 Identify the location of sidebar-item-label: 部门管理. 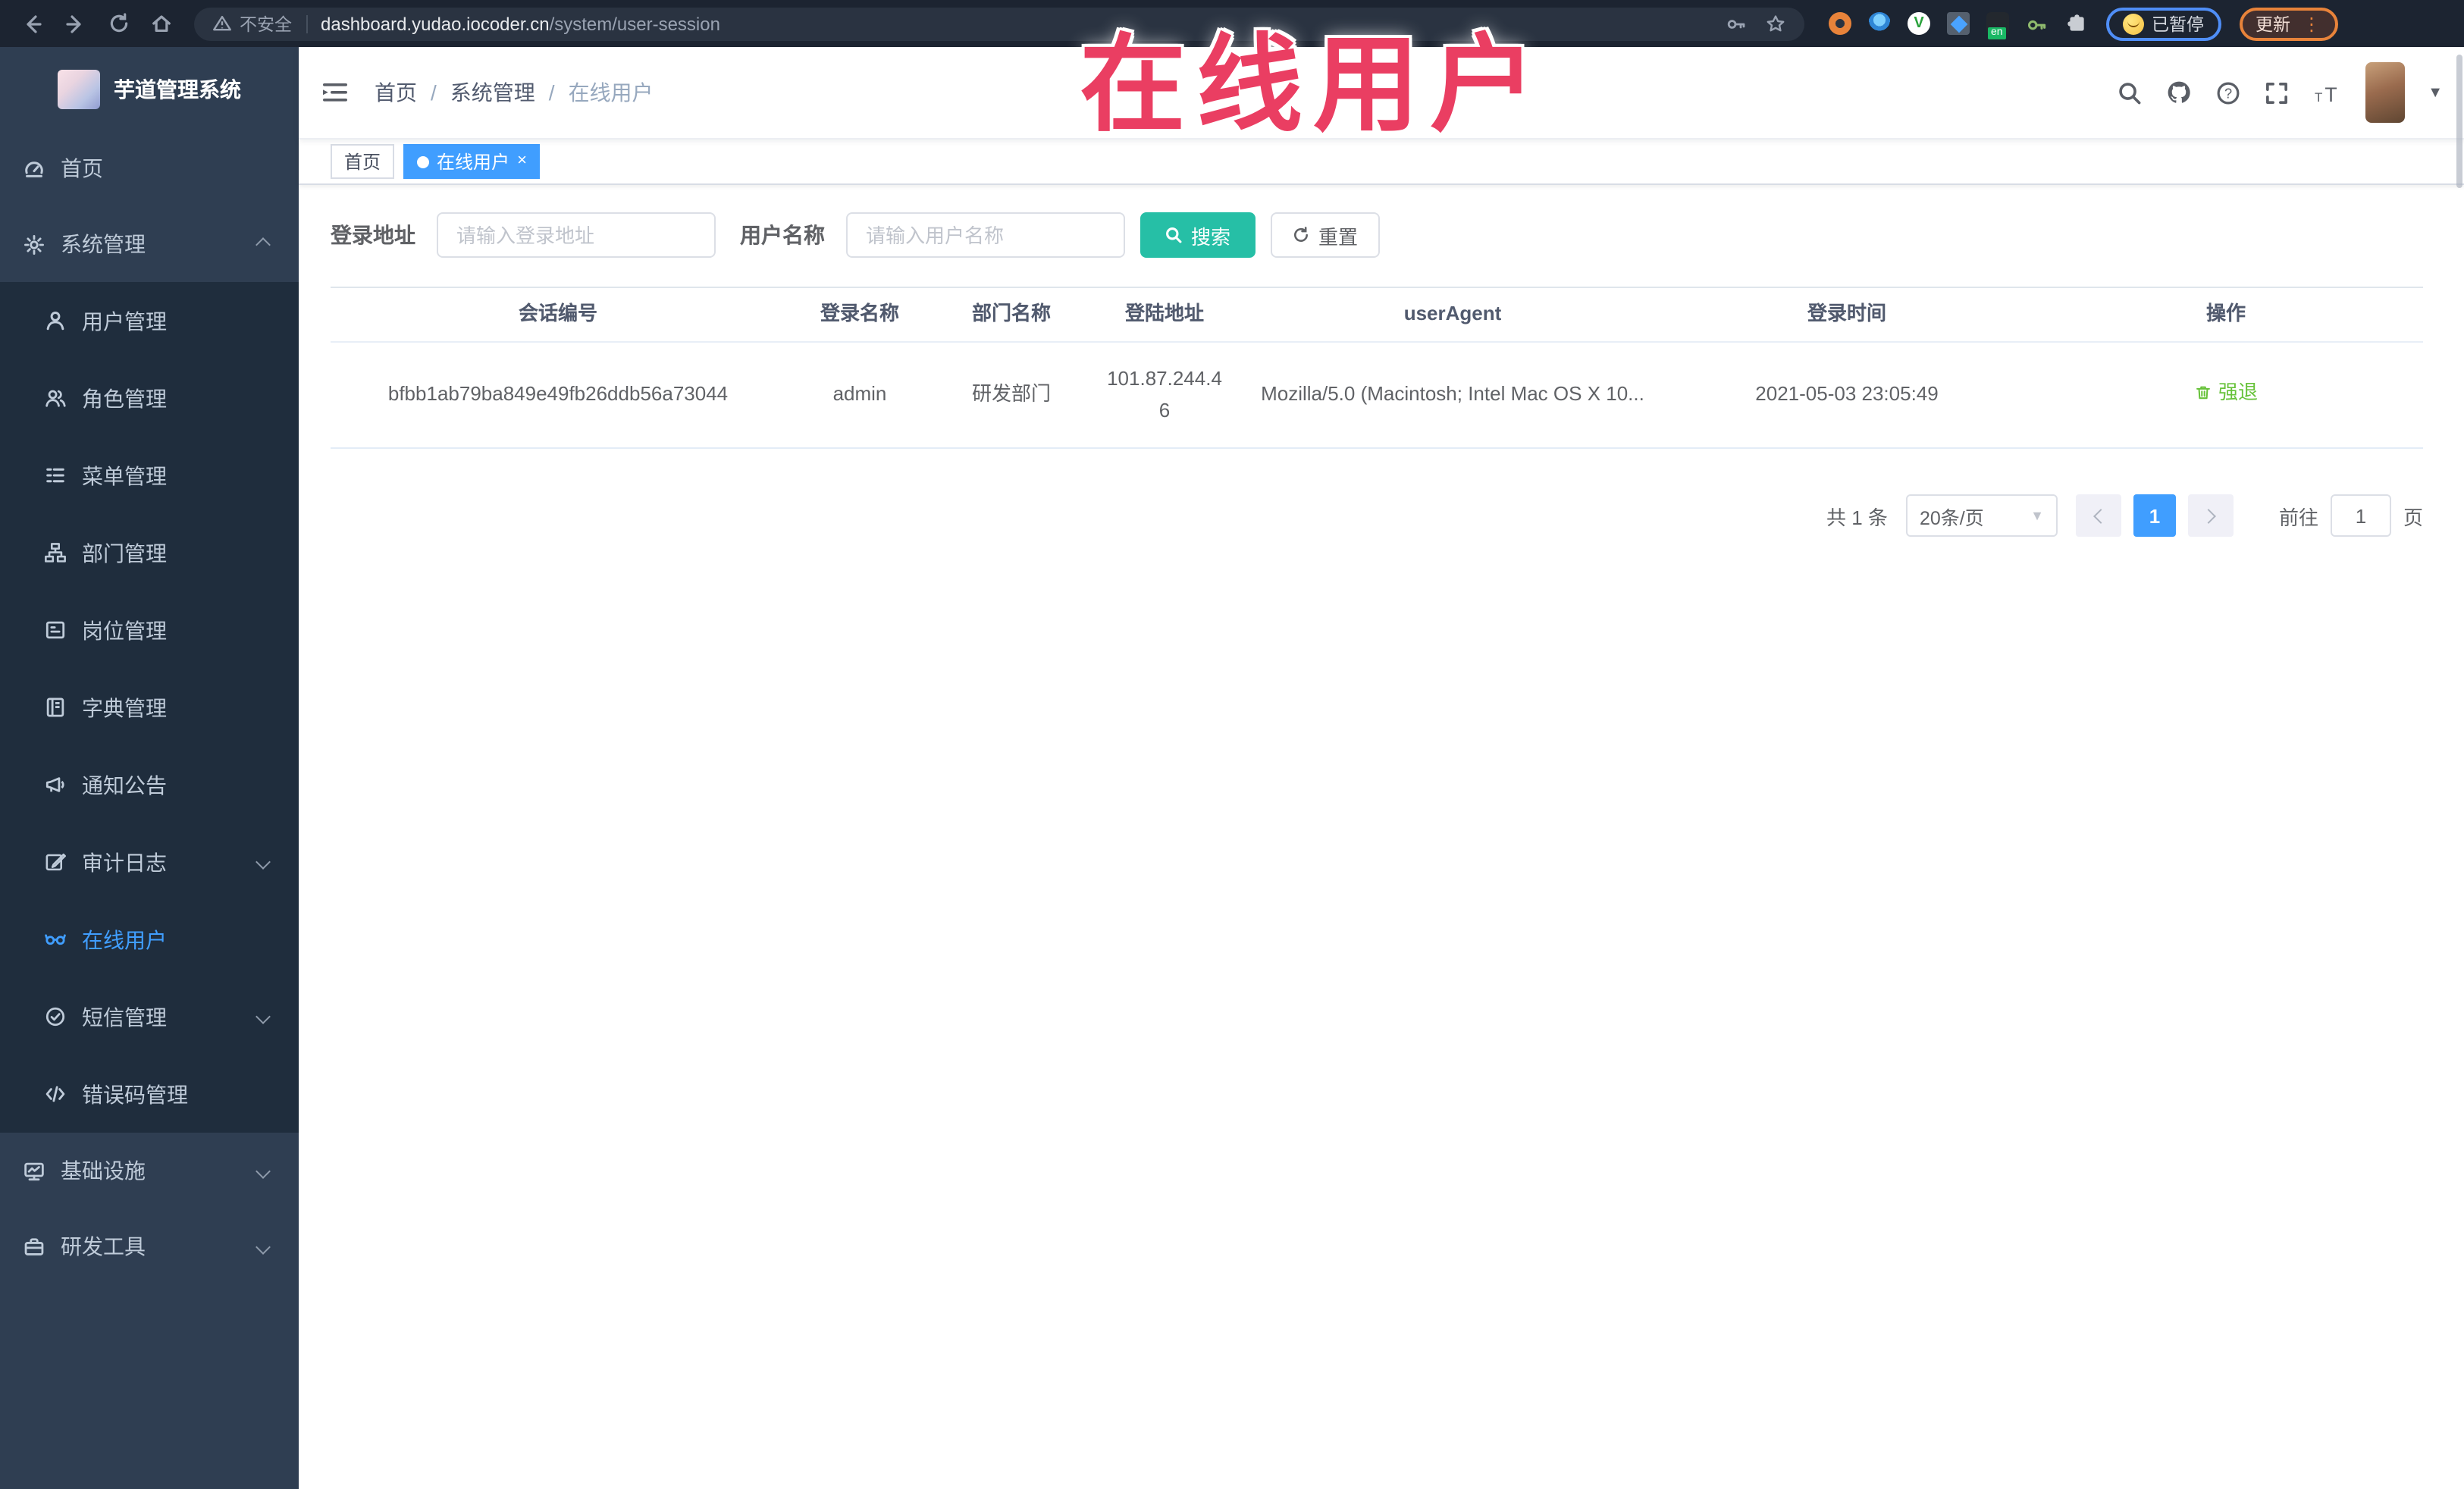
(124, 553).